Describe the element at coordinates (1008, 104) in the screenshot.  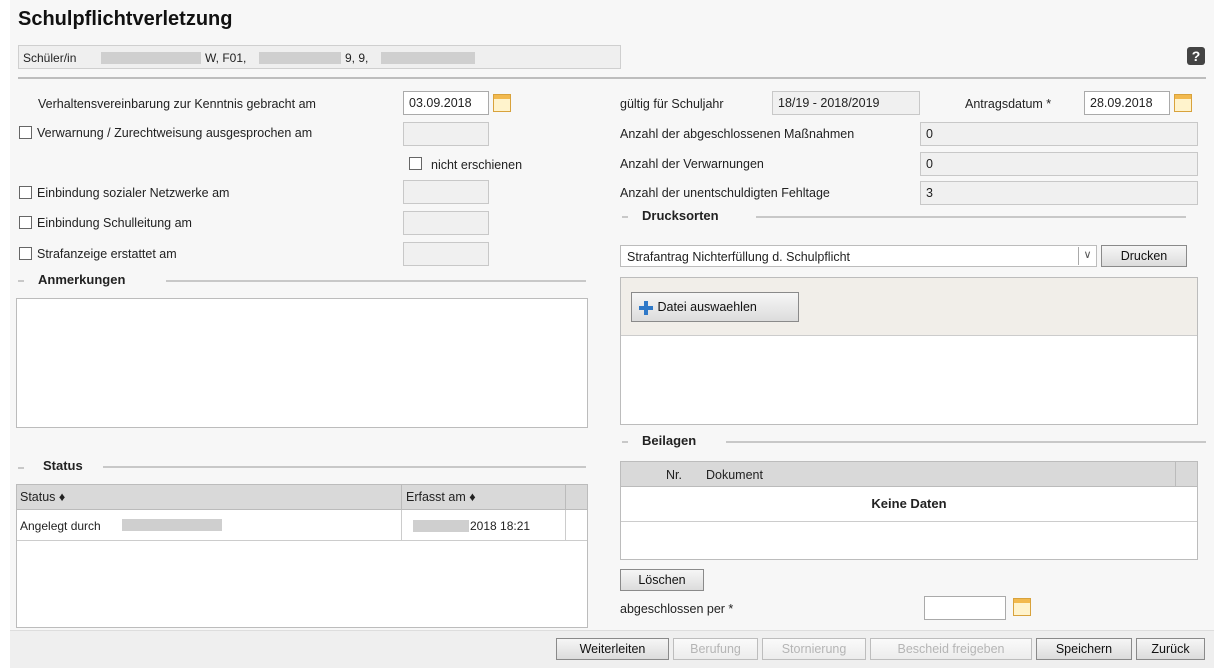
I see `antragsdatum-label: Antragsdatum *` at that location.